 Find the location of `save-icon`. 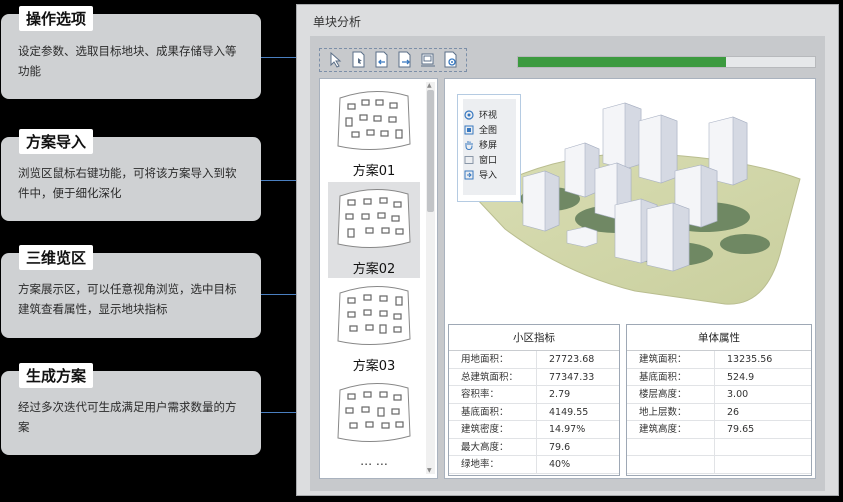

save-icon is located at coordinates (427, 60).